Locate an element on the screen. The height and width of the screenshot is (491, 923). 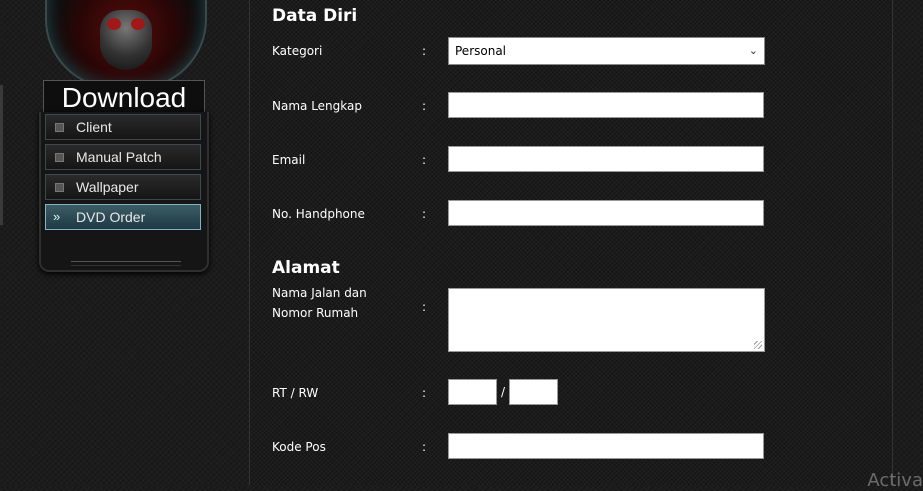
gas-mask-icon is located at coordinates (126, 39).